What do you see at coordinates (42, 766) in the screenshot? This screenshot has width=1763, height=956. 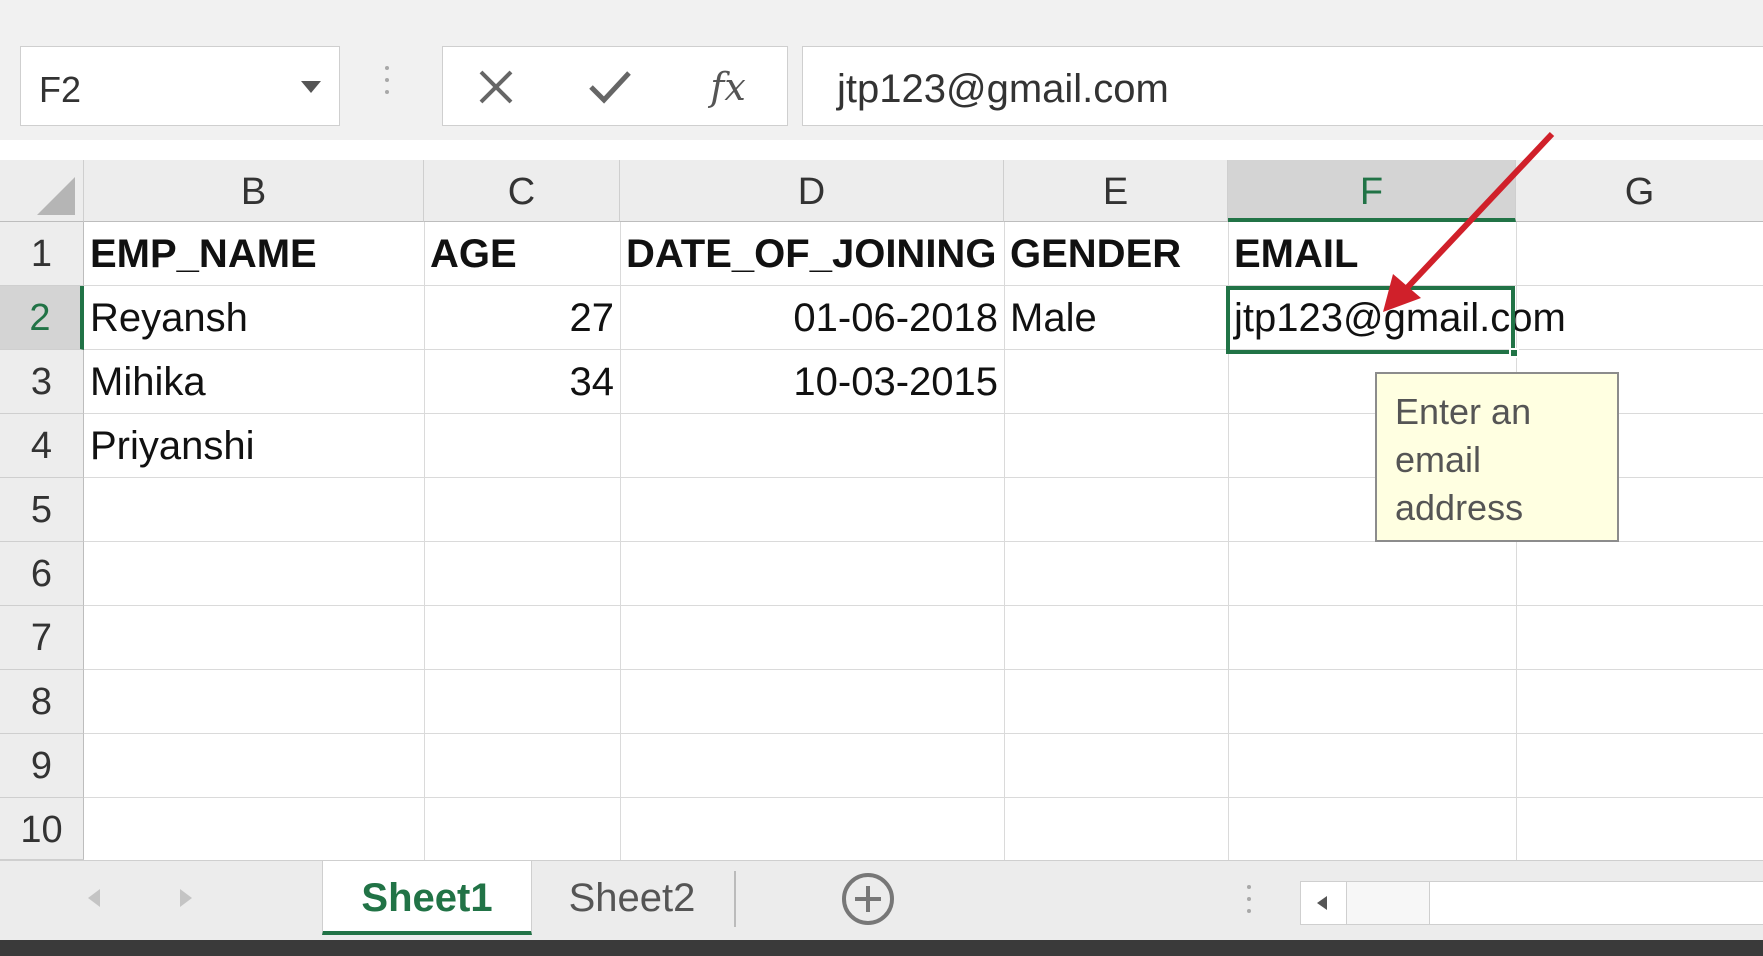 I see `row-header-9: 9` at bounding box center [42, 766].